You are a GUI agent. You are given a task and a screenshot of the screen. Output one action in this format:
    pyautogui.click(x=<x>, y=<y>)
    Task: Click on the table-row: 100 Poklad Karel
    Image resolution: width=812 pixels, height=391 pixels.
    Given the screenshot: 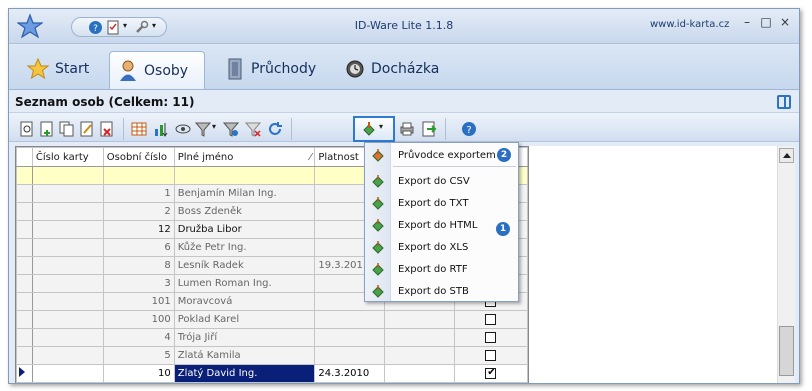 What is the action you would take?
    pyautogui.click(x=272, y=319)
    